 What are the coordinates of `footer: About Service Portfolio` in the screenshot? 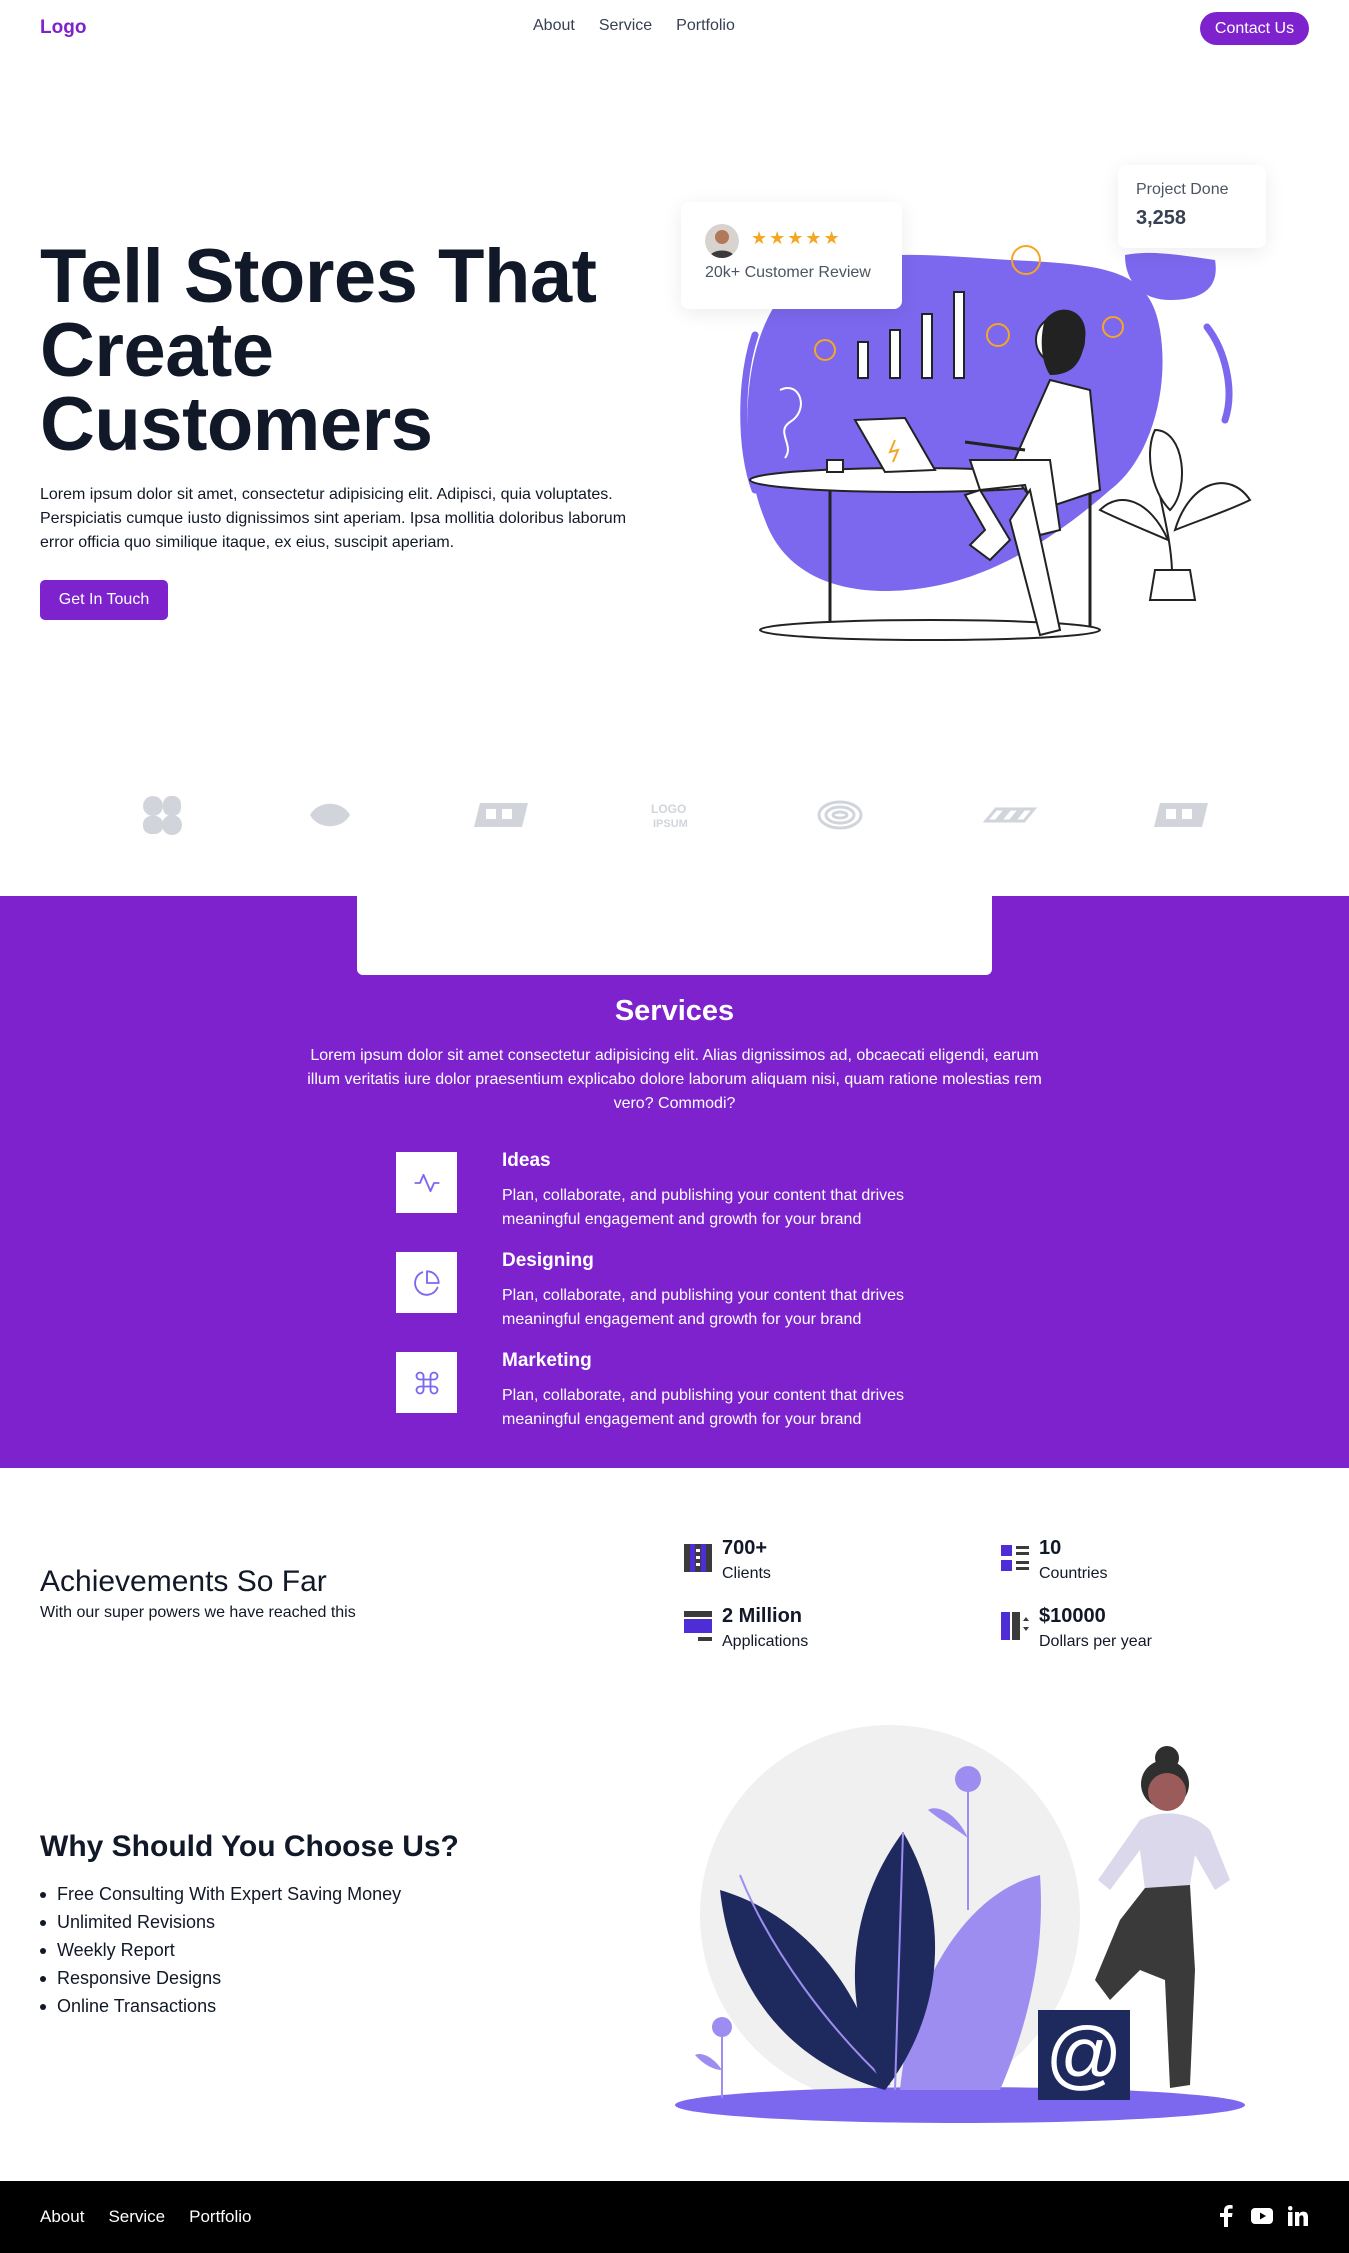 It's located at (674, 2217).